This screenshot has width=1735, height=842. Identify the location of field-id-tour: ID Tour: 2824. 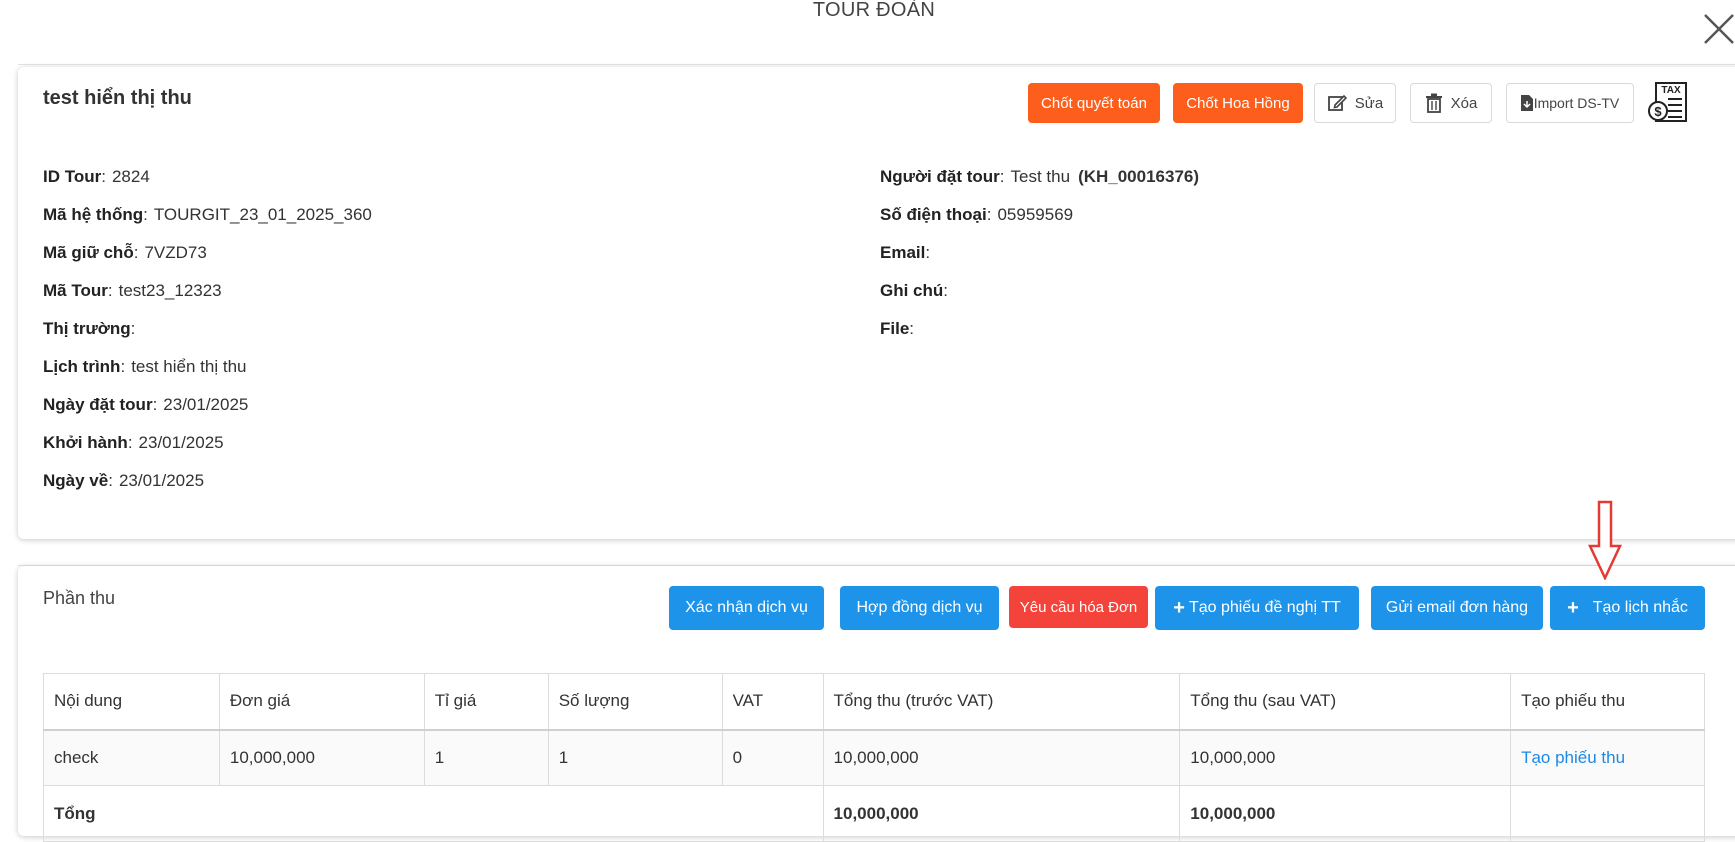
(96, 176).